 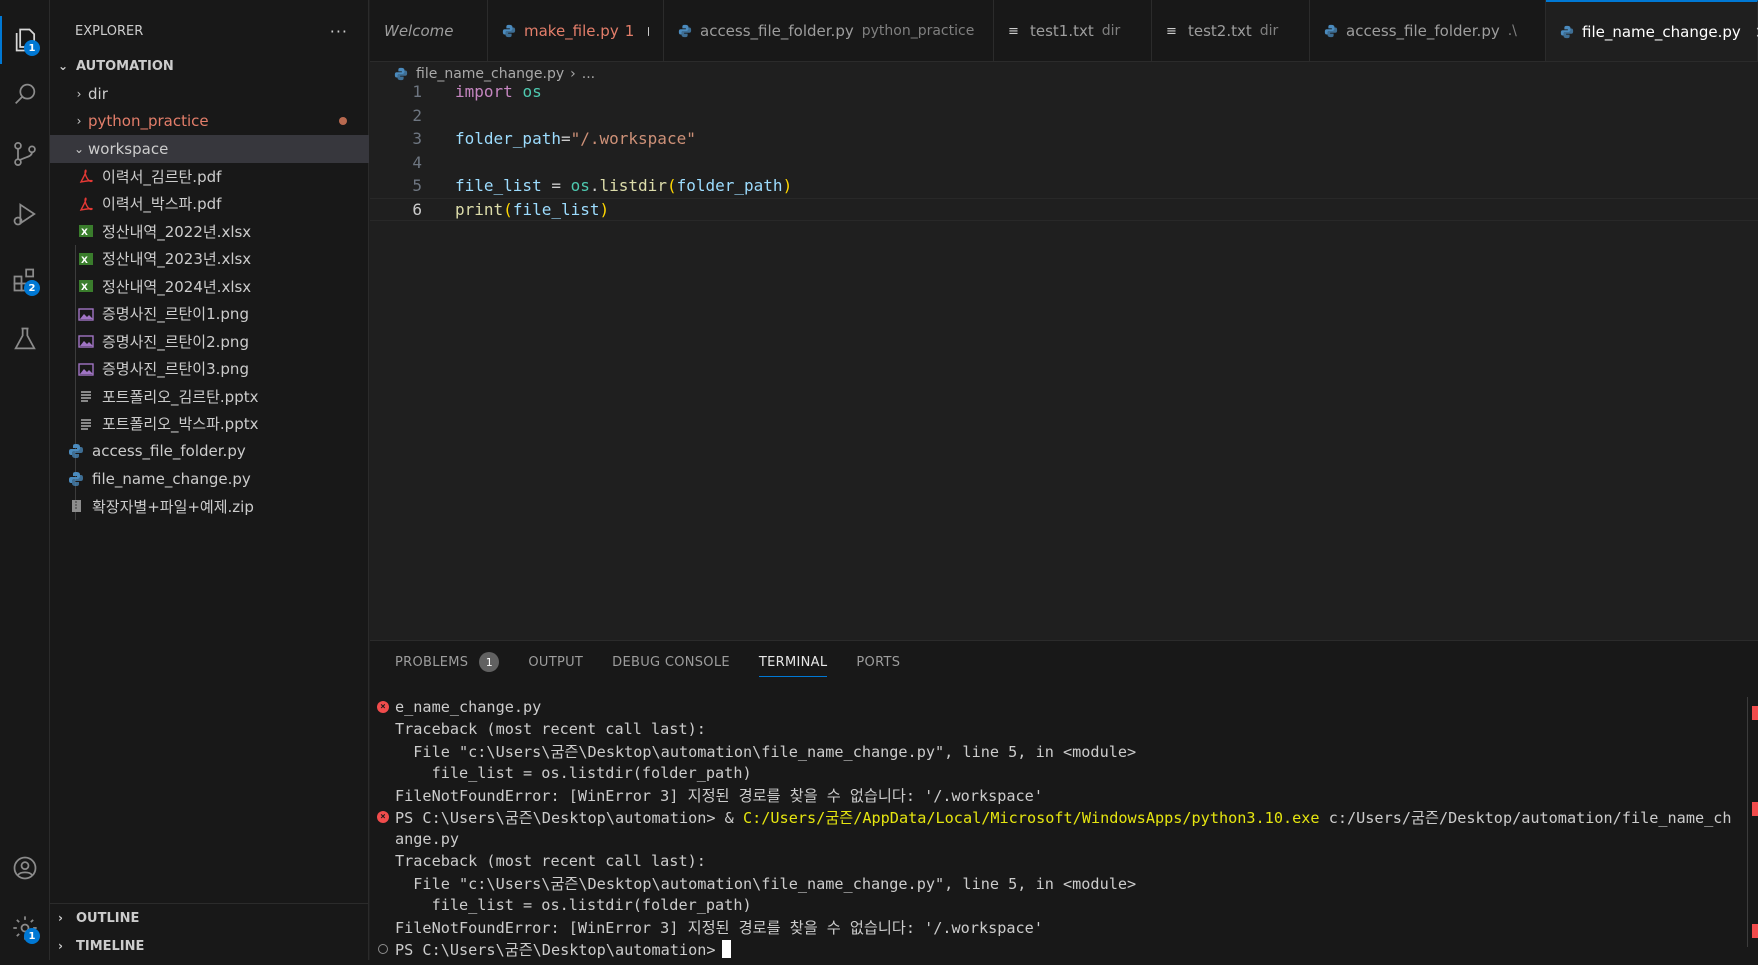 What do you see at coordinates (532, 209) in the screenshot?
I see `code-text: print(file_list)` at bounding box center [532, 209].